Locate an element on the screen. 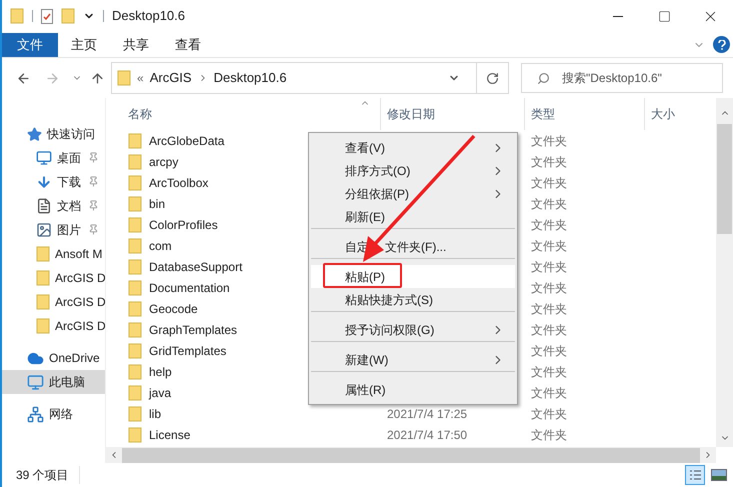 The height and width of the screenshot is (487, 733). vertical-scrollbar is located at coordinates (724, 272).